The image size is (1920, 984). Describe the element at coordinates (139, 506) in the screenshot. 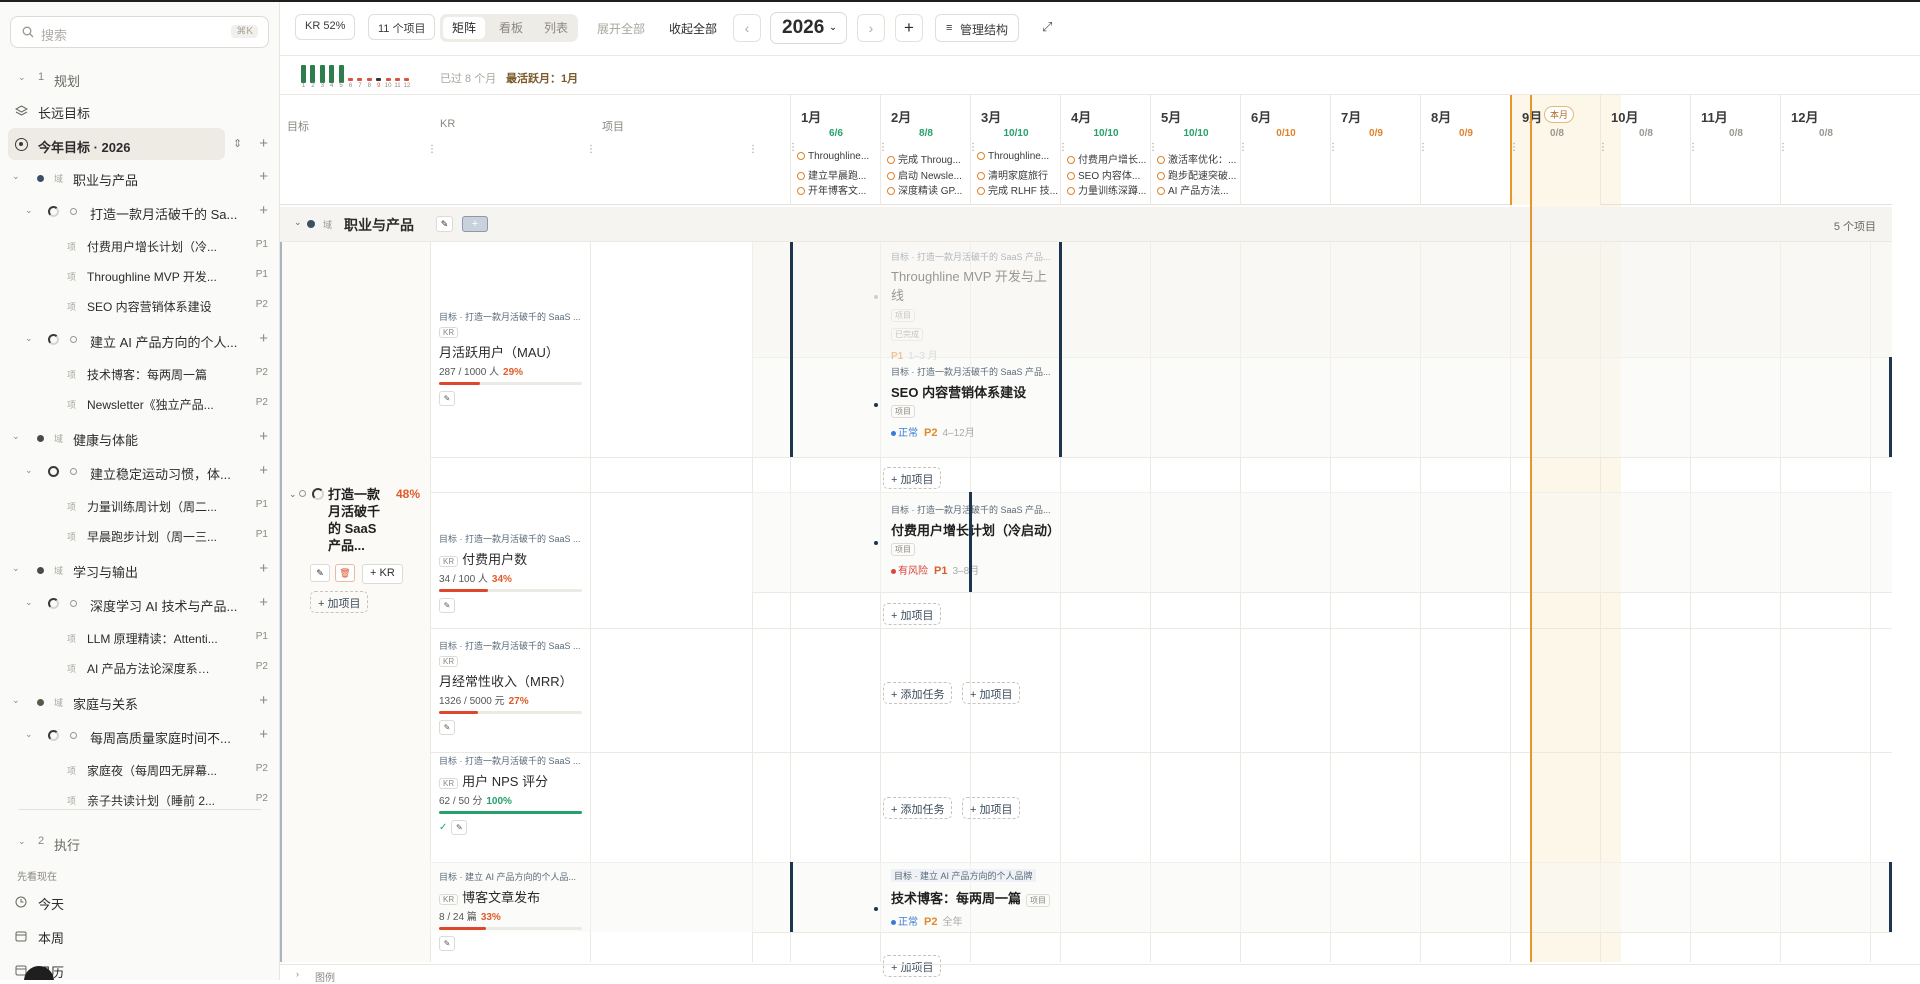

I see `sidebar-item: 项力量训练周计划（周二... P1` at that location.